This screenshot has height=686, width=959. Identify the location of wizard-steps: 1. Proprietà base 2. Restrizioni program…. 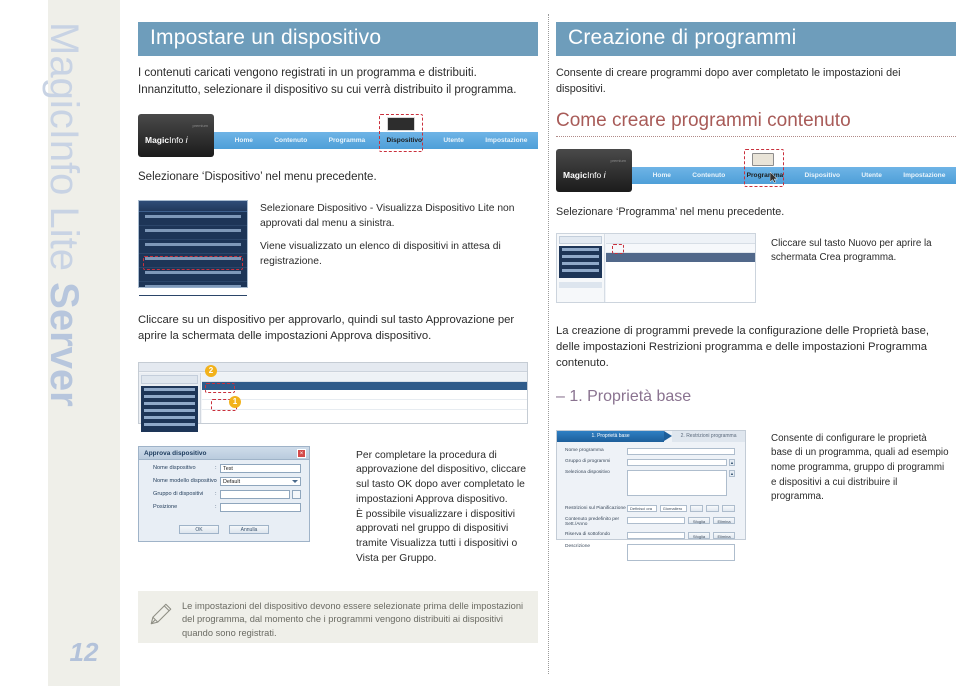
(651, 436).